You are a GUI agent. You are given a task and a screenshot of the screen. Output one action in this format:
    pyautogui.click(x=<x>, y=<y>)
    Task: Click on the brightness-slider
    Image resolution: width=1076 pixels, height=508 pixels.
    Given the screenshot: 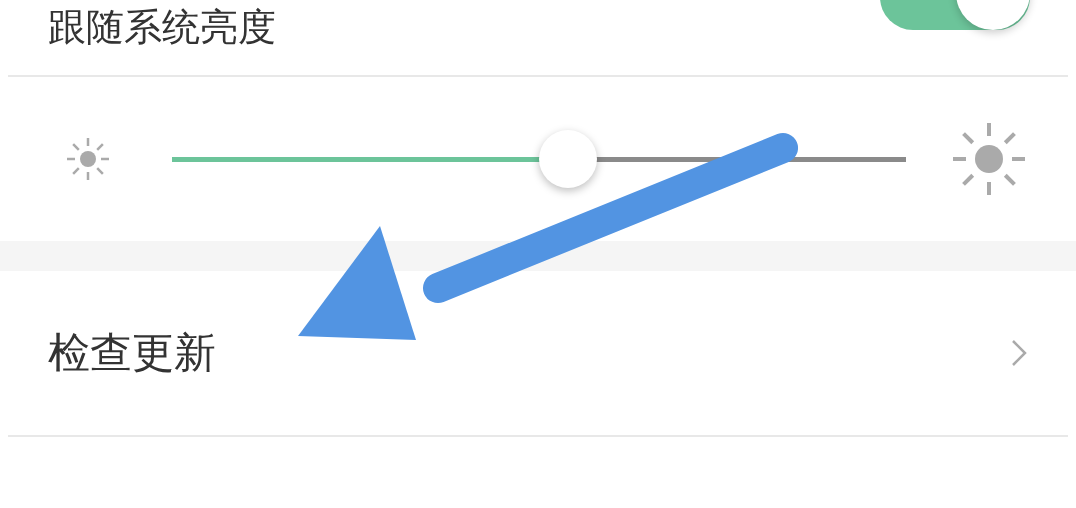 What is the action you would take?
    pyautogui.click(x=539, y=159)
    